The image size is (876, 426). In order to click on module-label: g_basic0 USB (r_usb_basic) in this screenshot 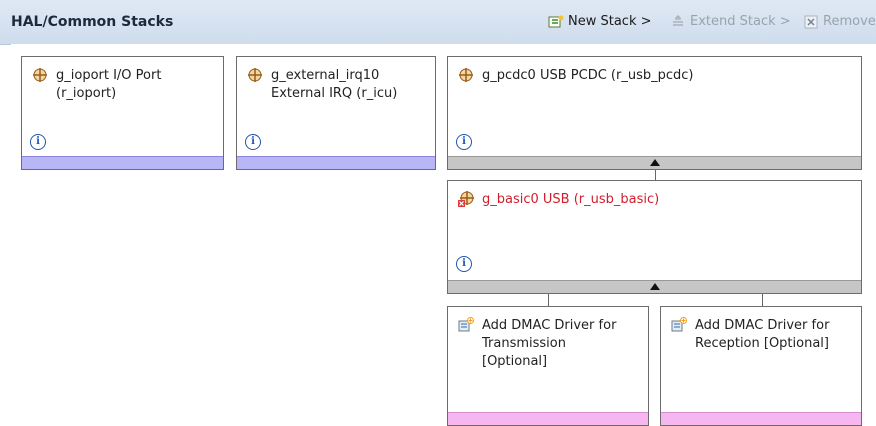, I will do `click(571, 199)`.